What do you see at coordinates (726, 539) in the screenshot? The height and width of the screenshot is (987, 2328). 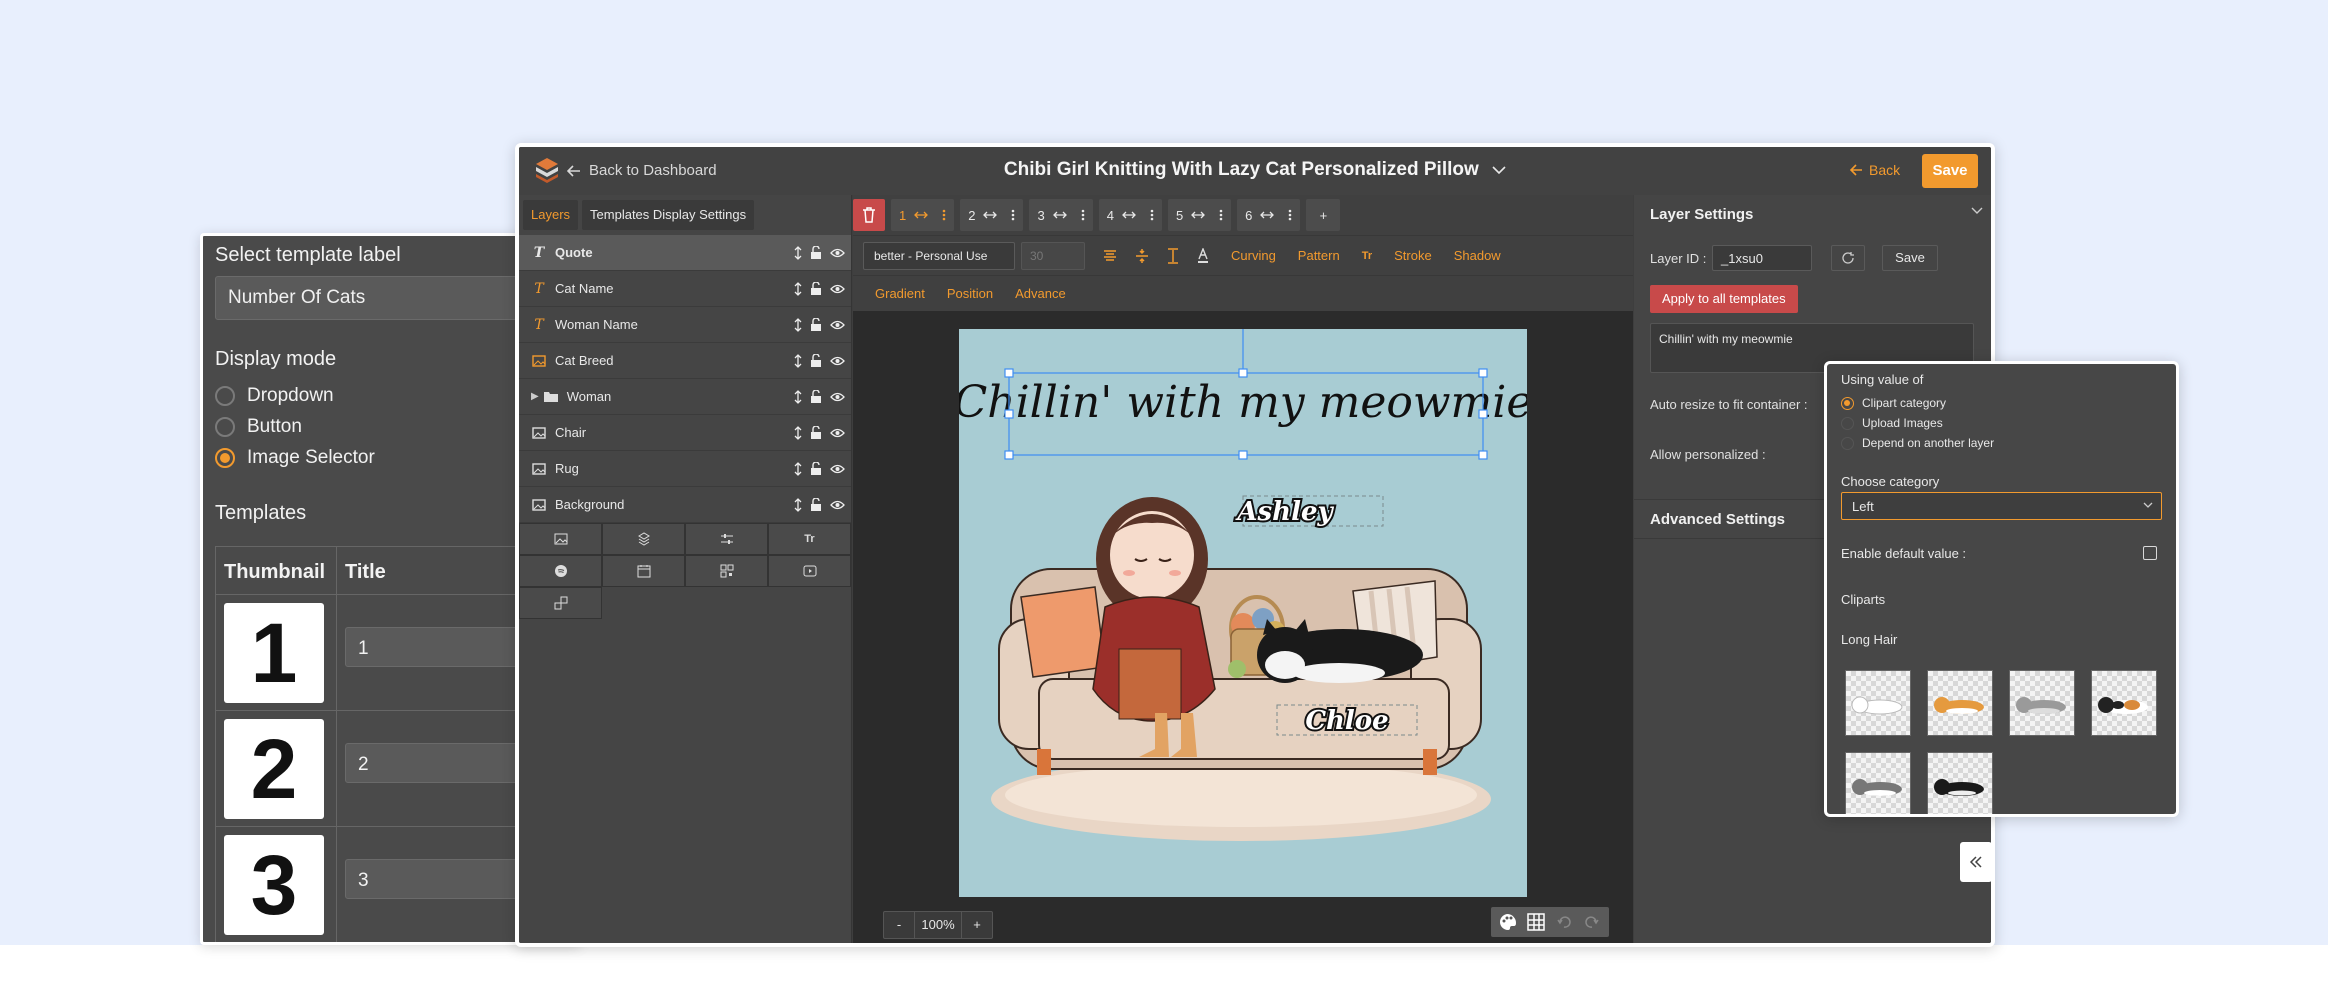 I see `adjust-icon` at bounding box center [726, 539].